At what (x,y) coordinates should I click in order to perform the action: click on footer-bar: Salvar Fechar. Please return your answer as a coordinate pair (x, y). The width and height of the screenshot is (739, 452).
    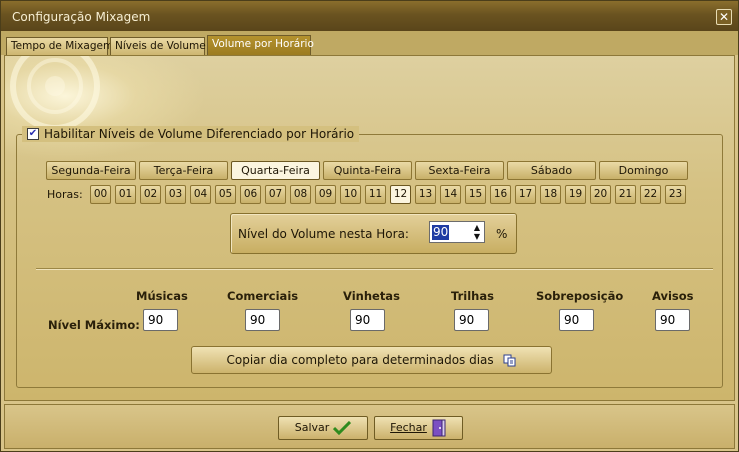
    Looking at the image, I should click on (369, 426).